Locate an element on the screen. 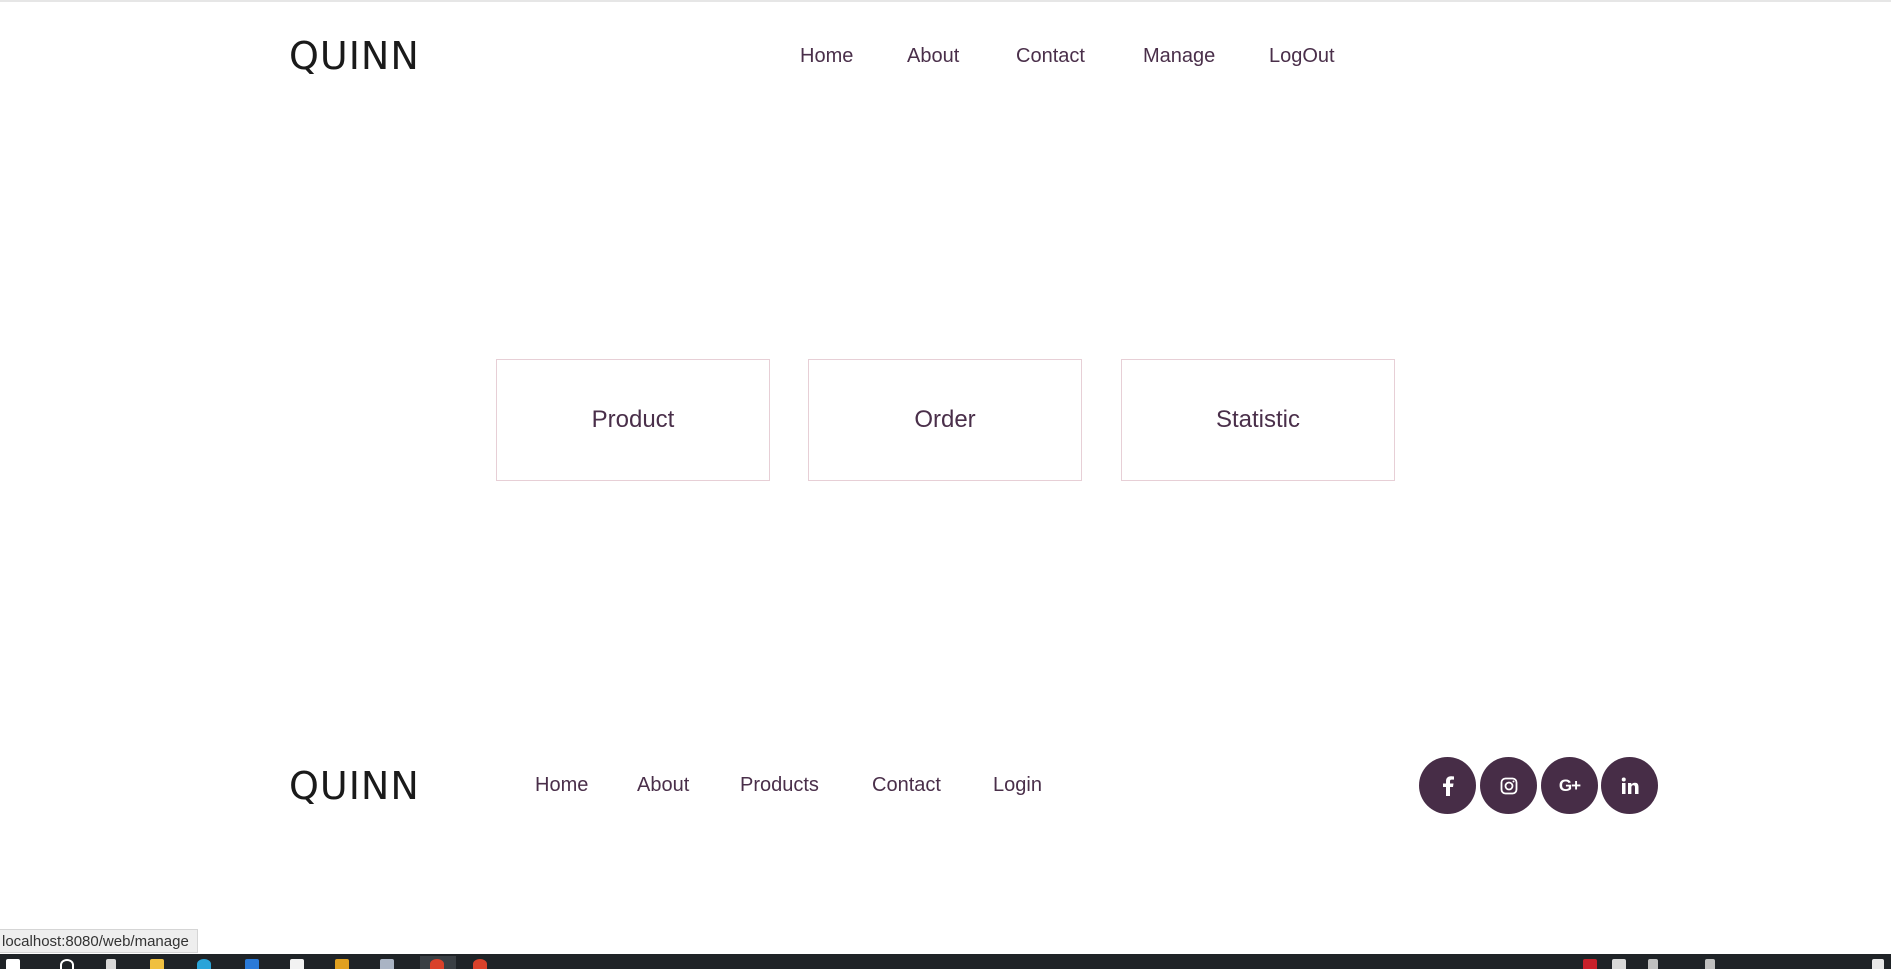 The height and width of the screenshot is (971, 1891). footer-logo: QUINN is located at coordinates (354, 786).